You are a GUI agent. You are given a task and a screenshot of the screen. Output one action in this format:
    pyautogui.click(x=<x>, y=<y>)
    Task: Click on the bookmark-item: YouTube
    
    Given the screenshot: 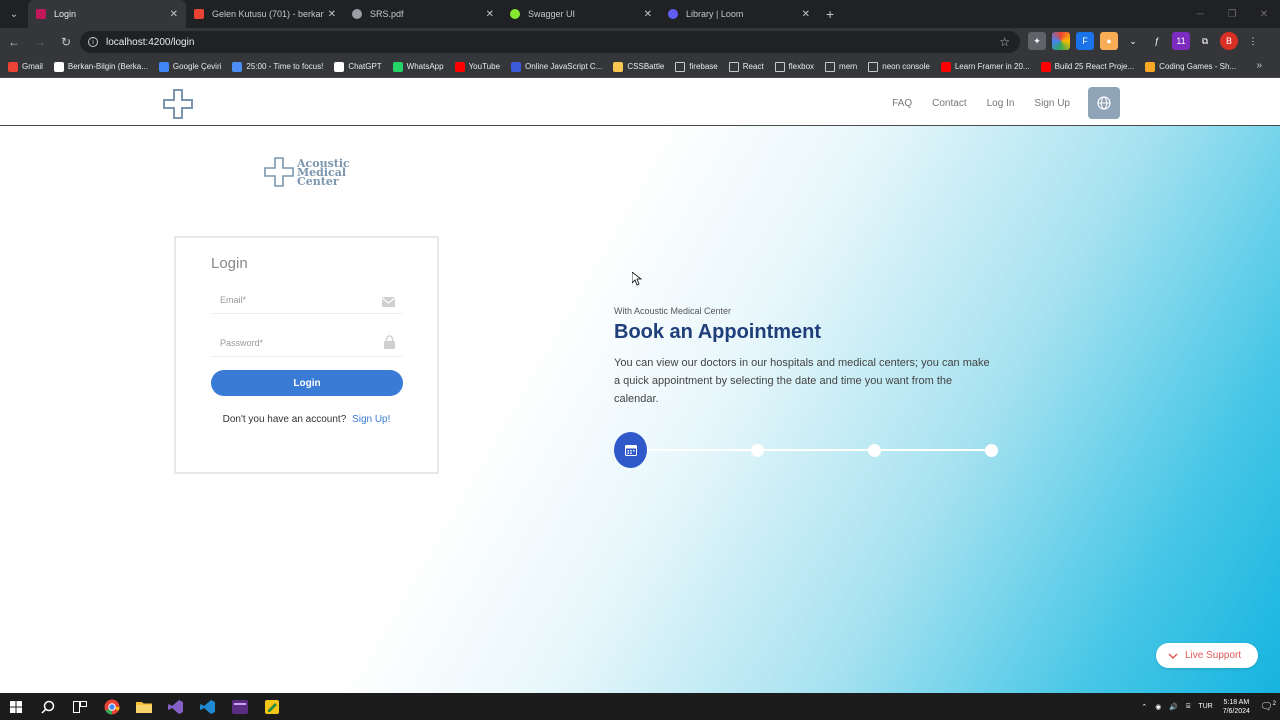 What is the action you would take?
    pyautogui.click(x=477, y=66)
    